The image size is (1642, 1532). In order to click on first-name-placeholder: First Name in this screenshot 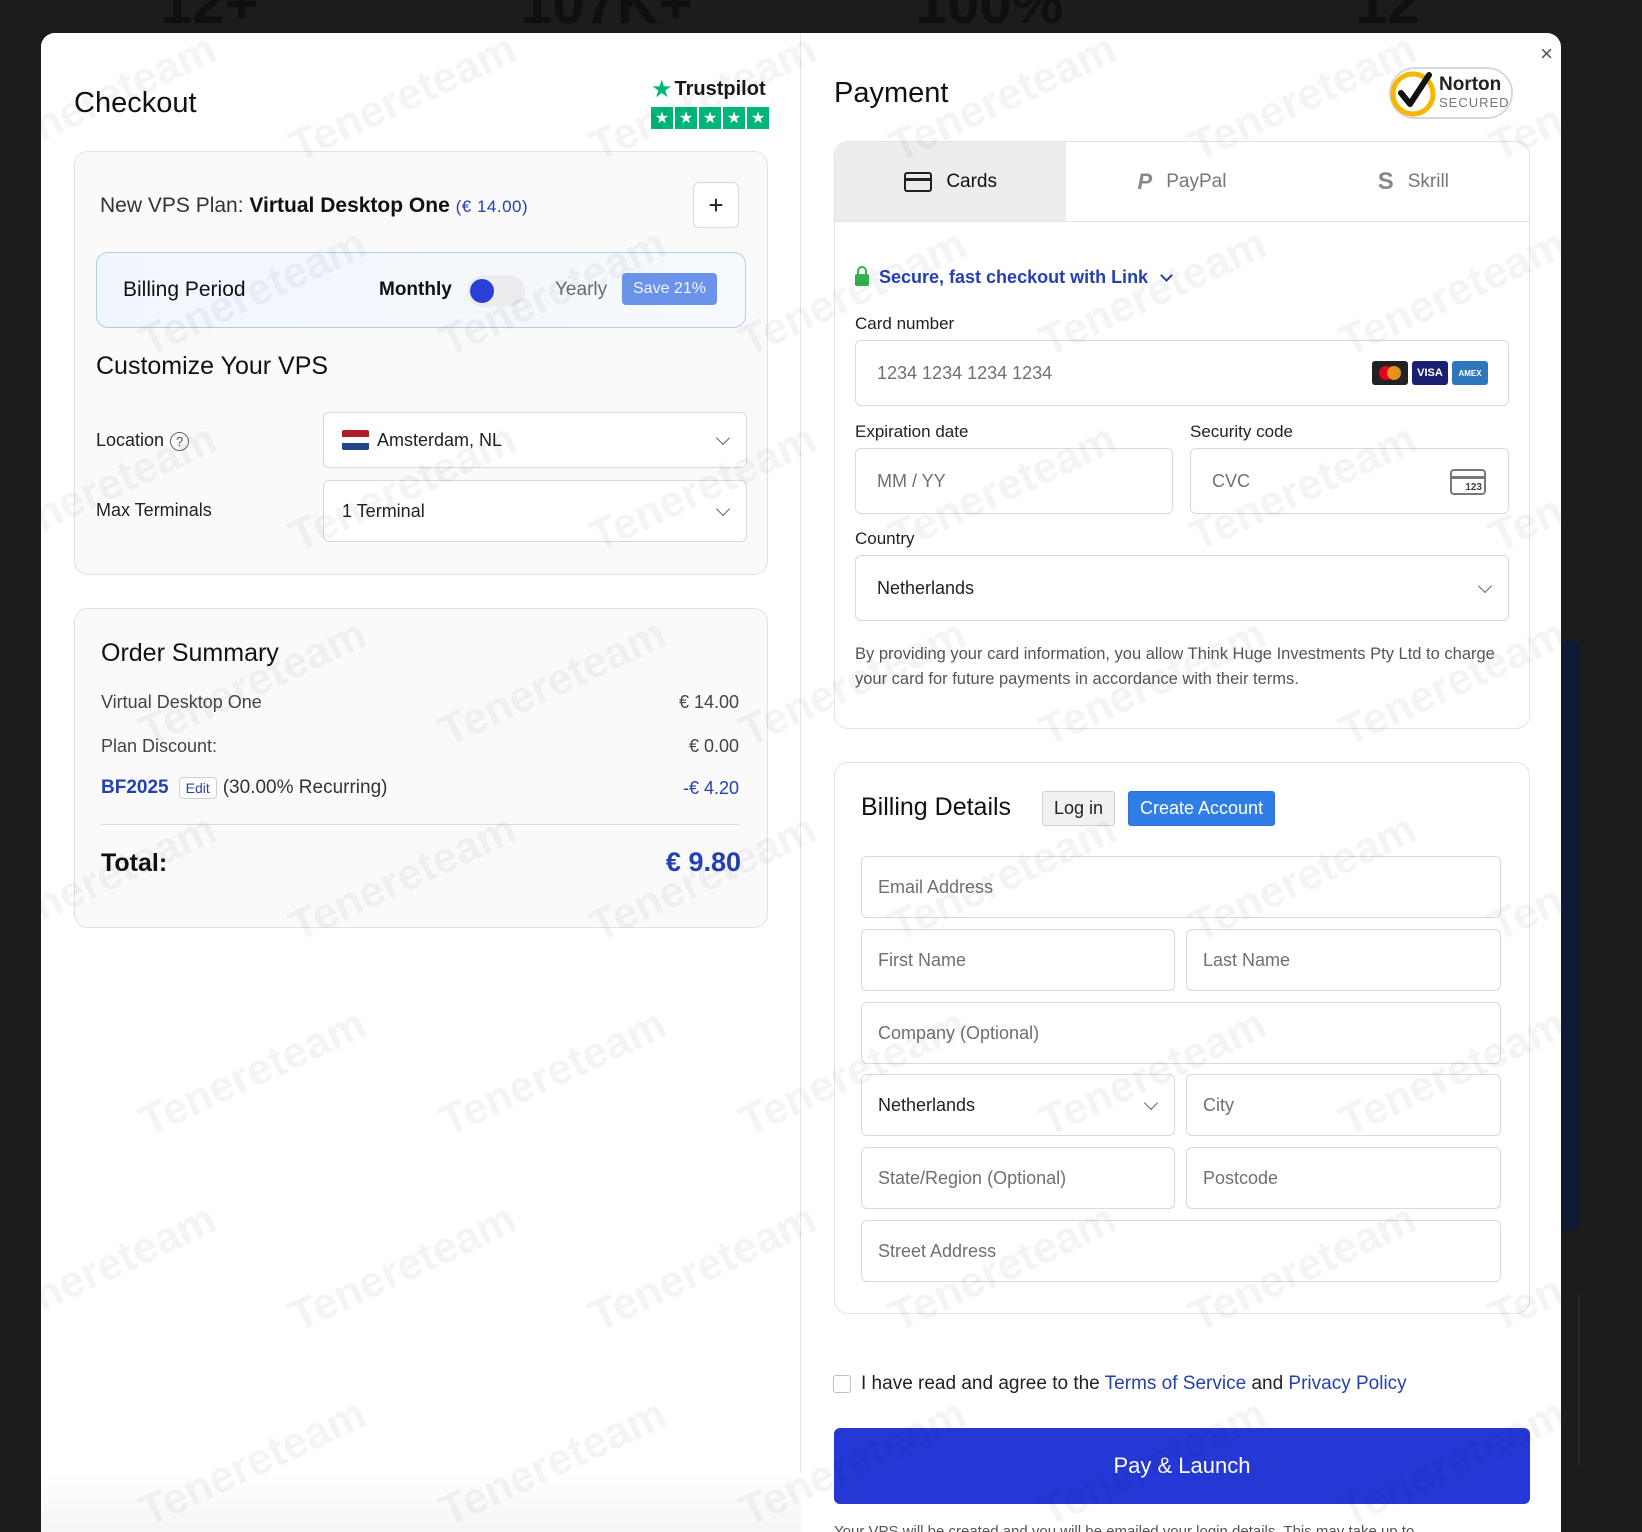, I will do `click(922, 959)`.